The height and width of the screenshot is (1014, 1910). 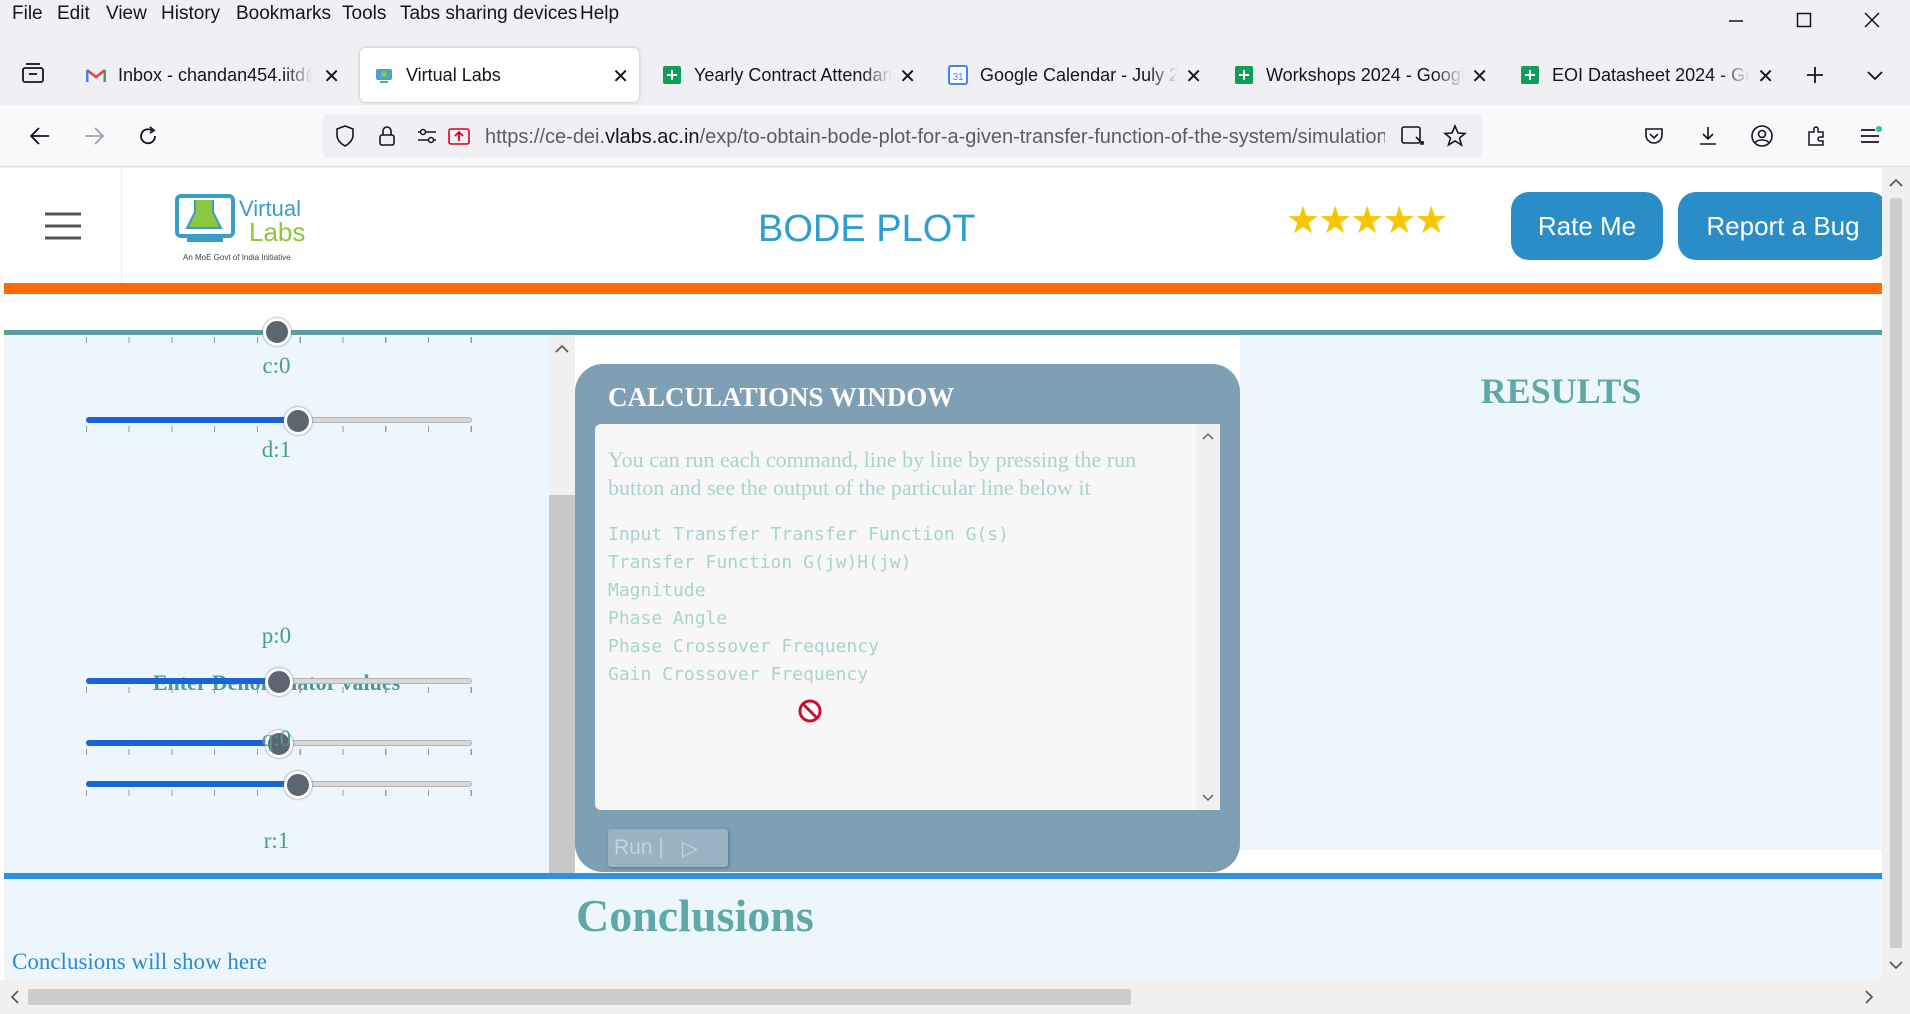 I want to click on close-window-icon, so click(x=1871, y=20).